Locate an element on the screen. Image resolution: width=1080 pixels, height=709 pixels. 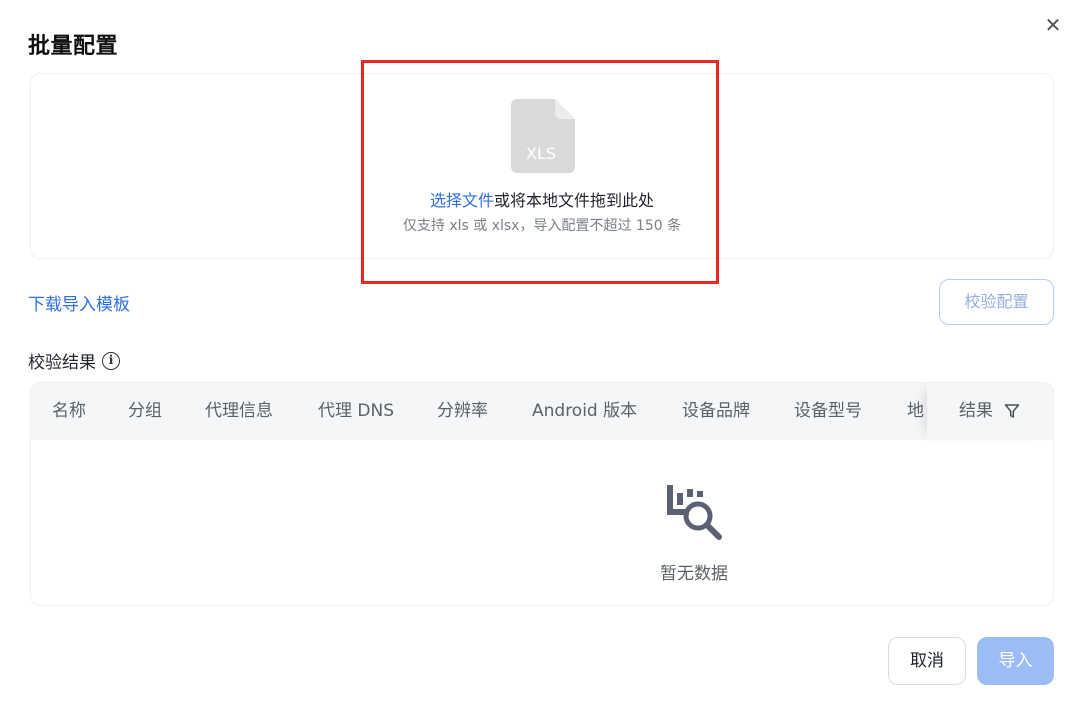
validation-results-text: 校验结果 is located at coordinates (62, 363).